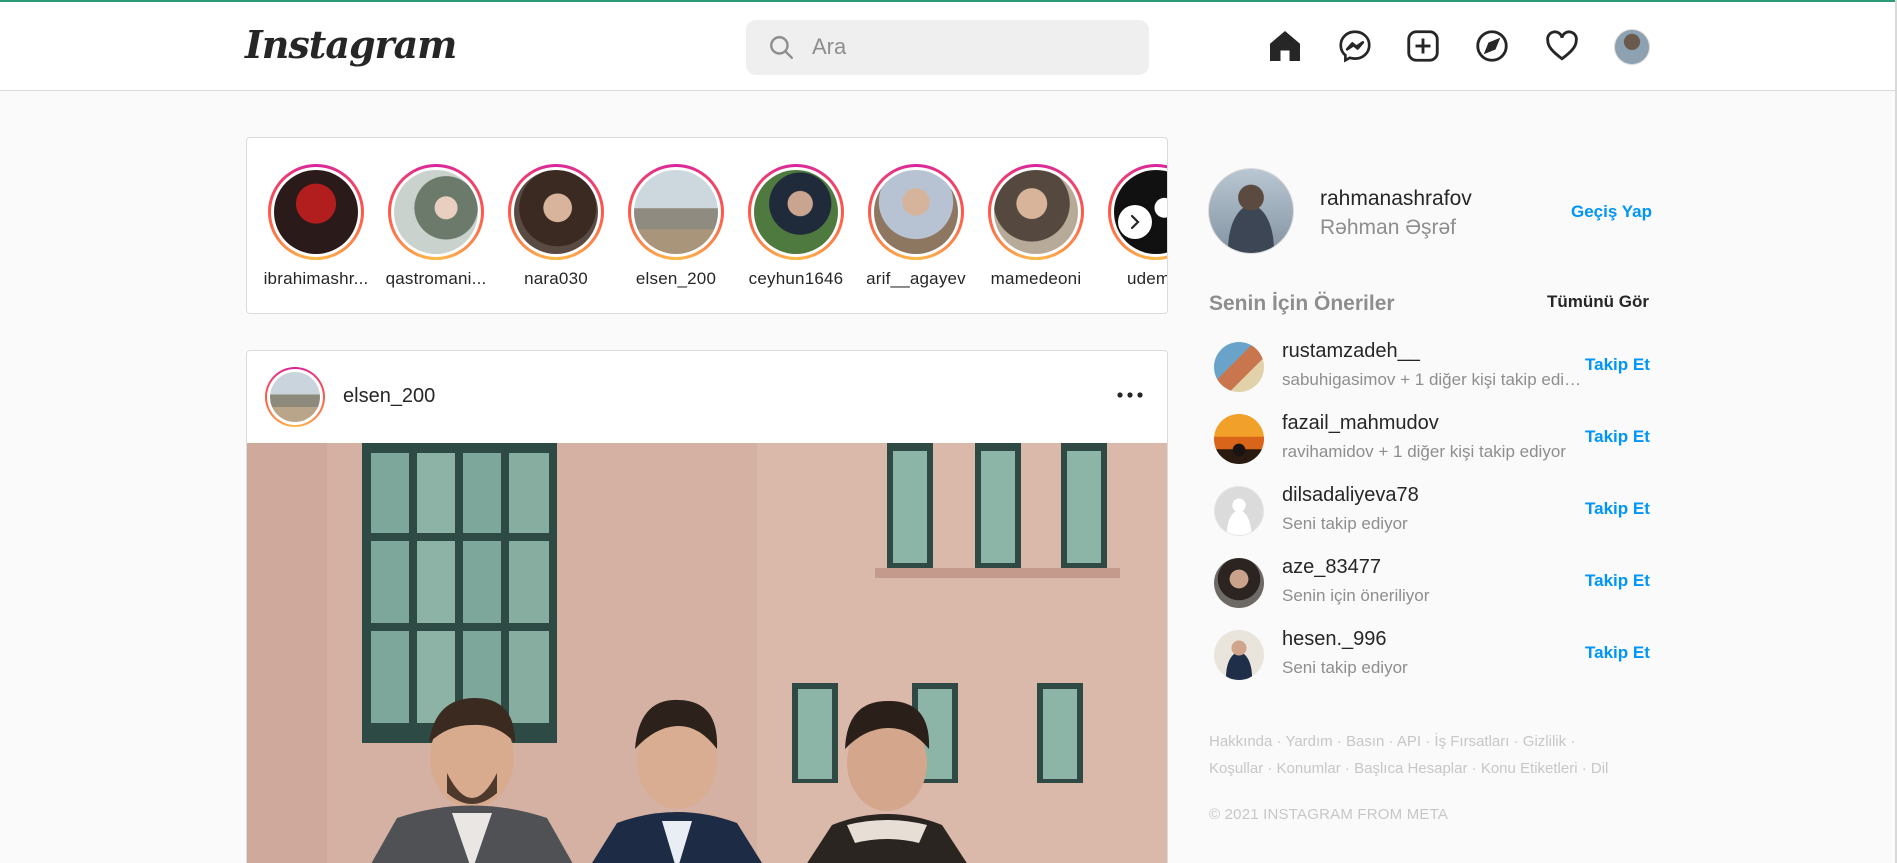  I want to click on home-icon, so click(1285, 46).